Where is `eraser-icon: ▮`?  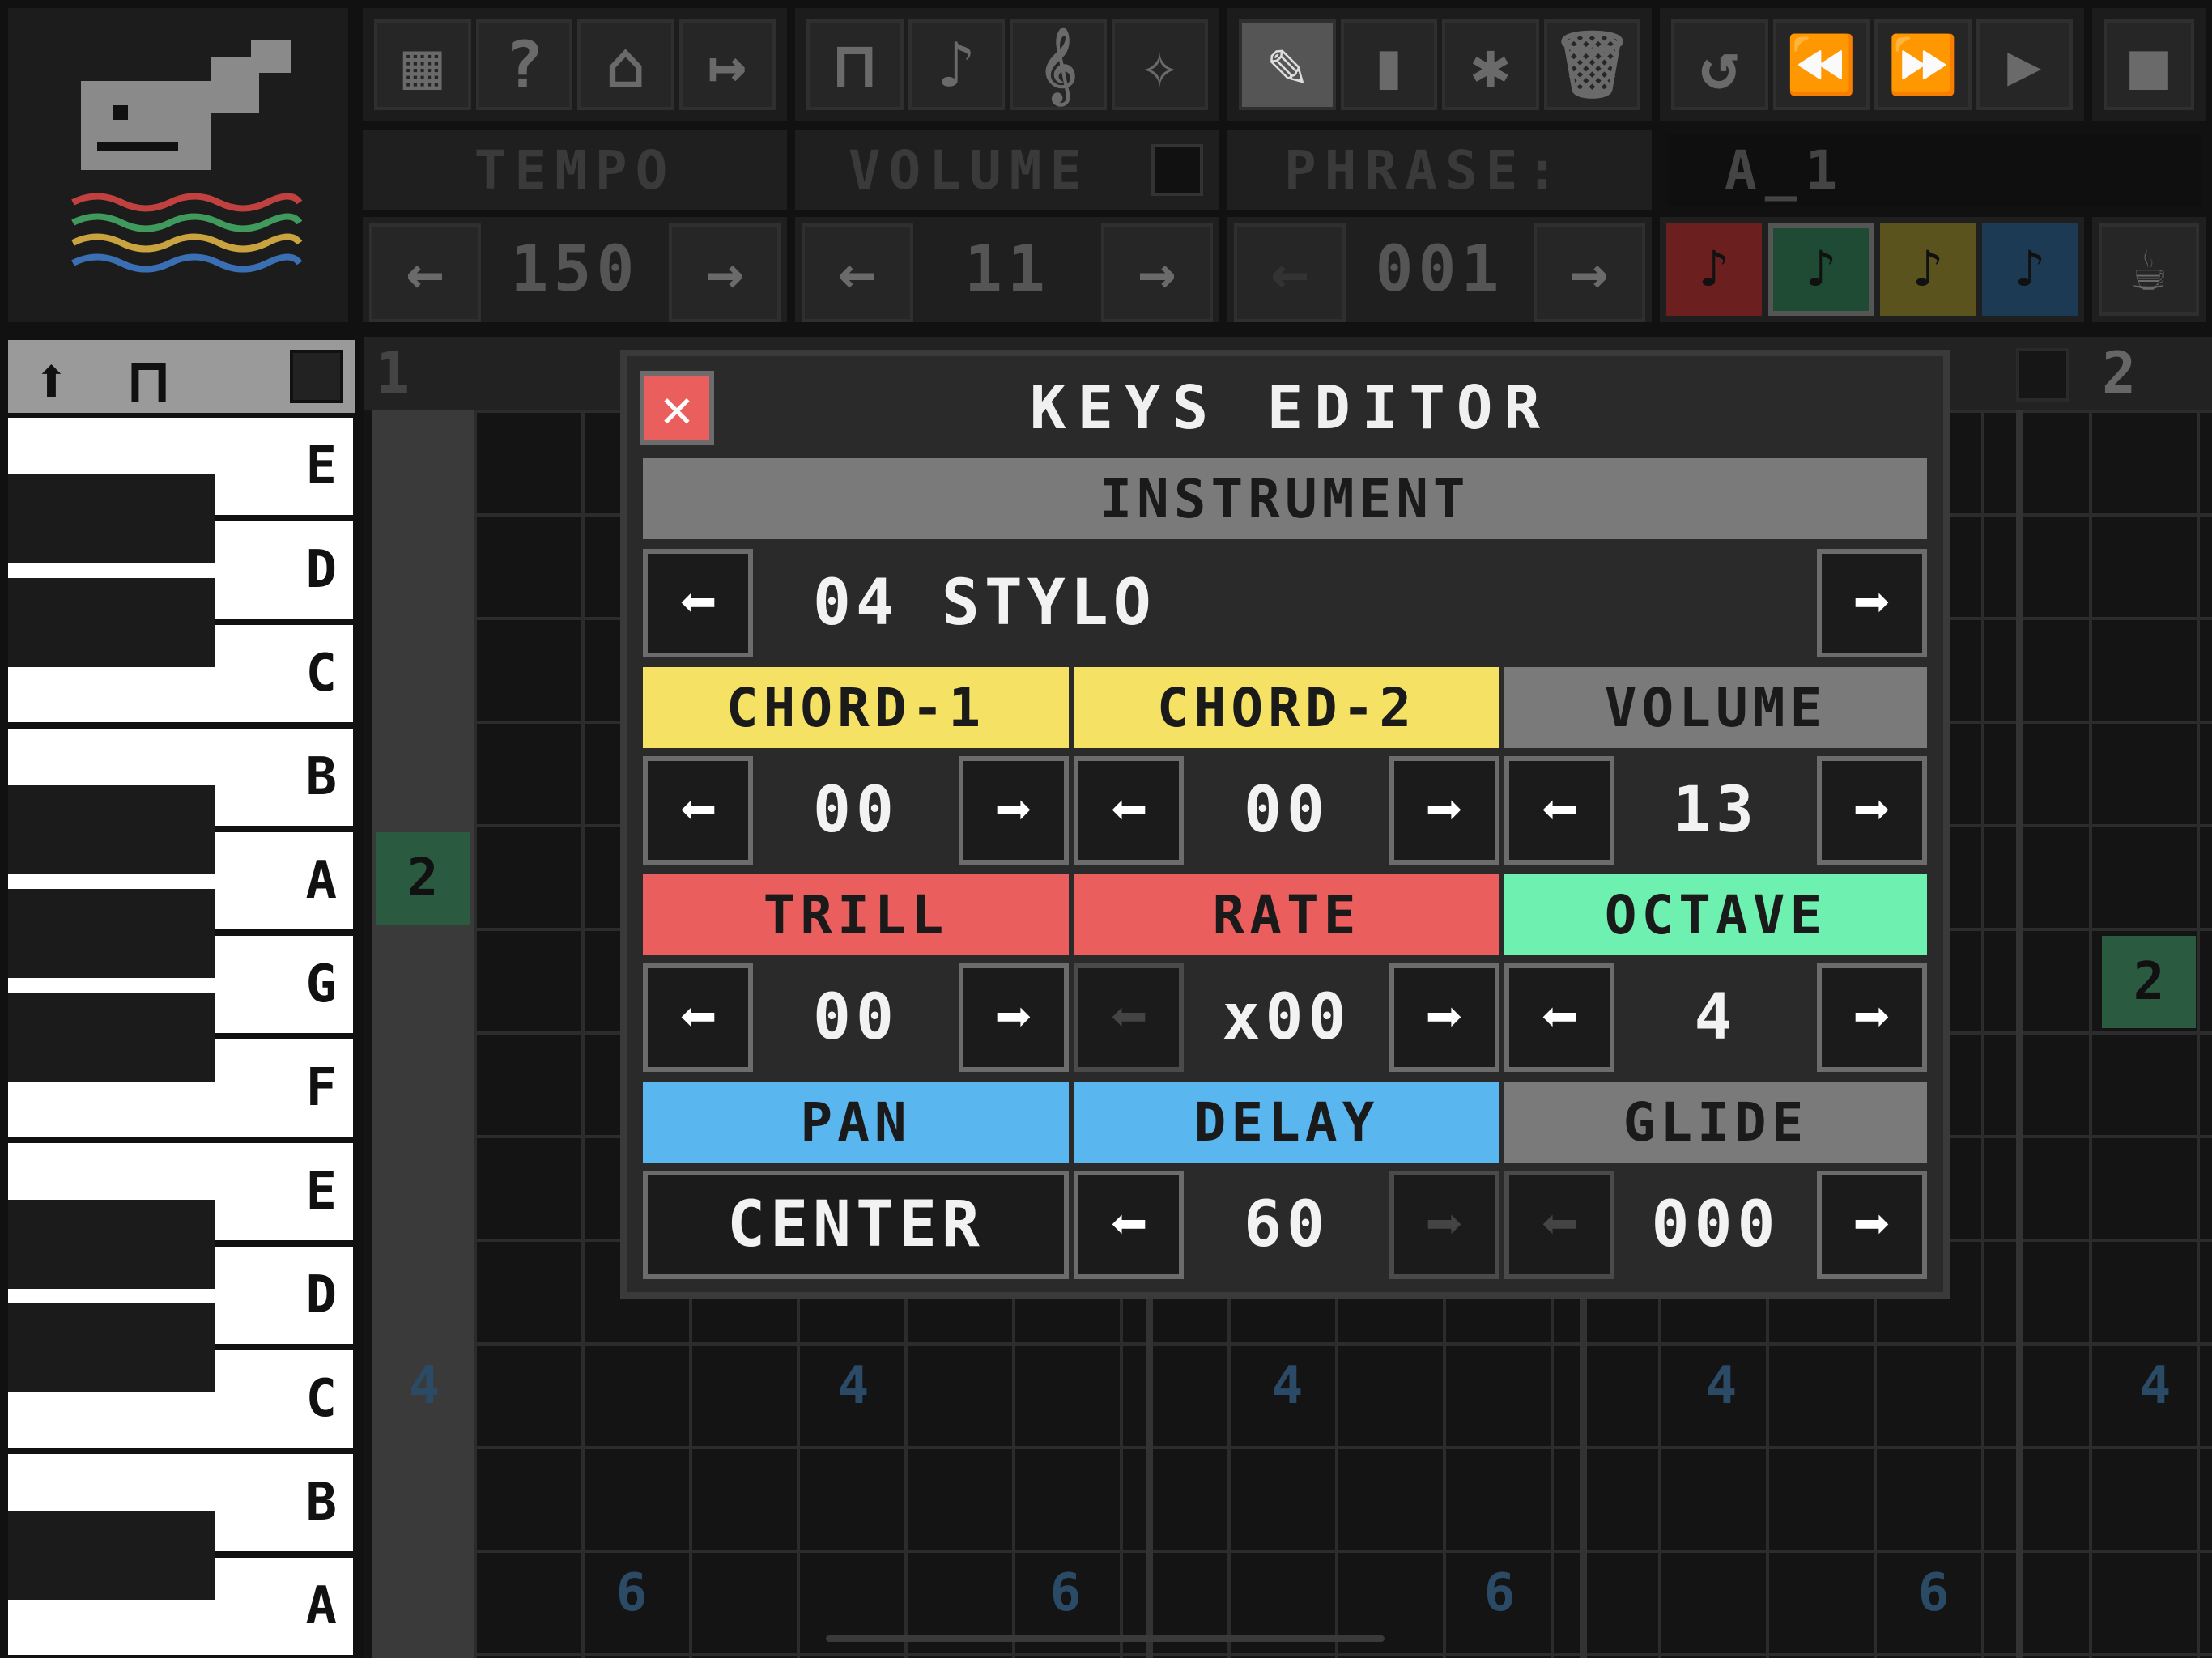 eraser-icon: ▮ is located at coordinates (1389, 64).